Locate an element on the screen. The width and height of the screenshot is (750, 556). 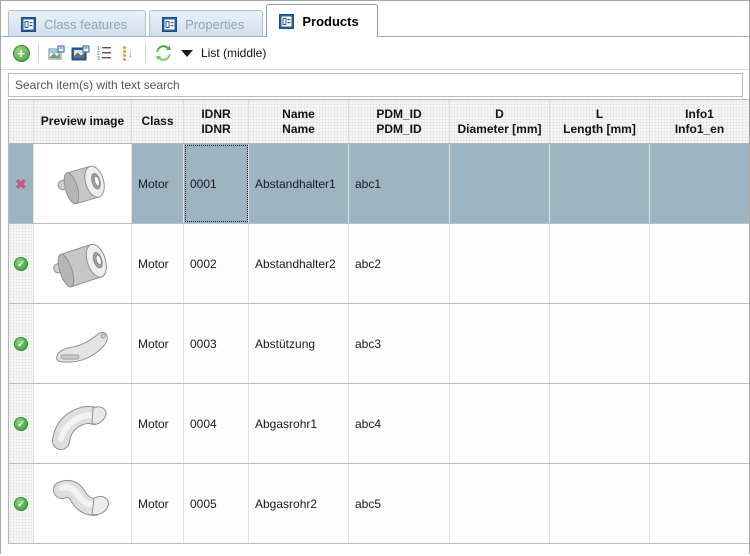
column-header-class: Class is located at coordinates (158, 121).